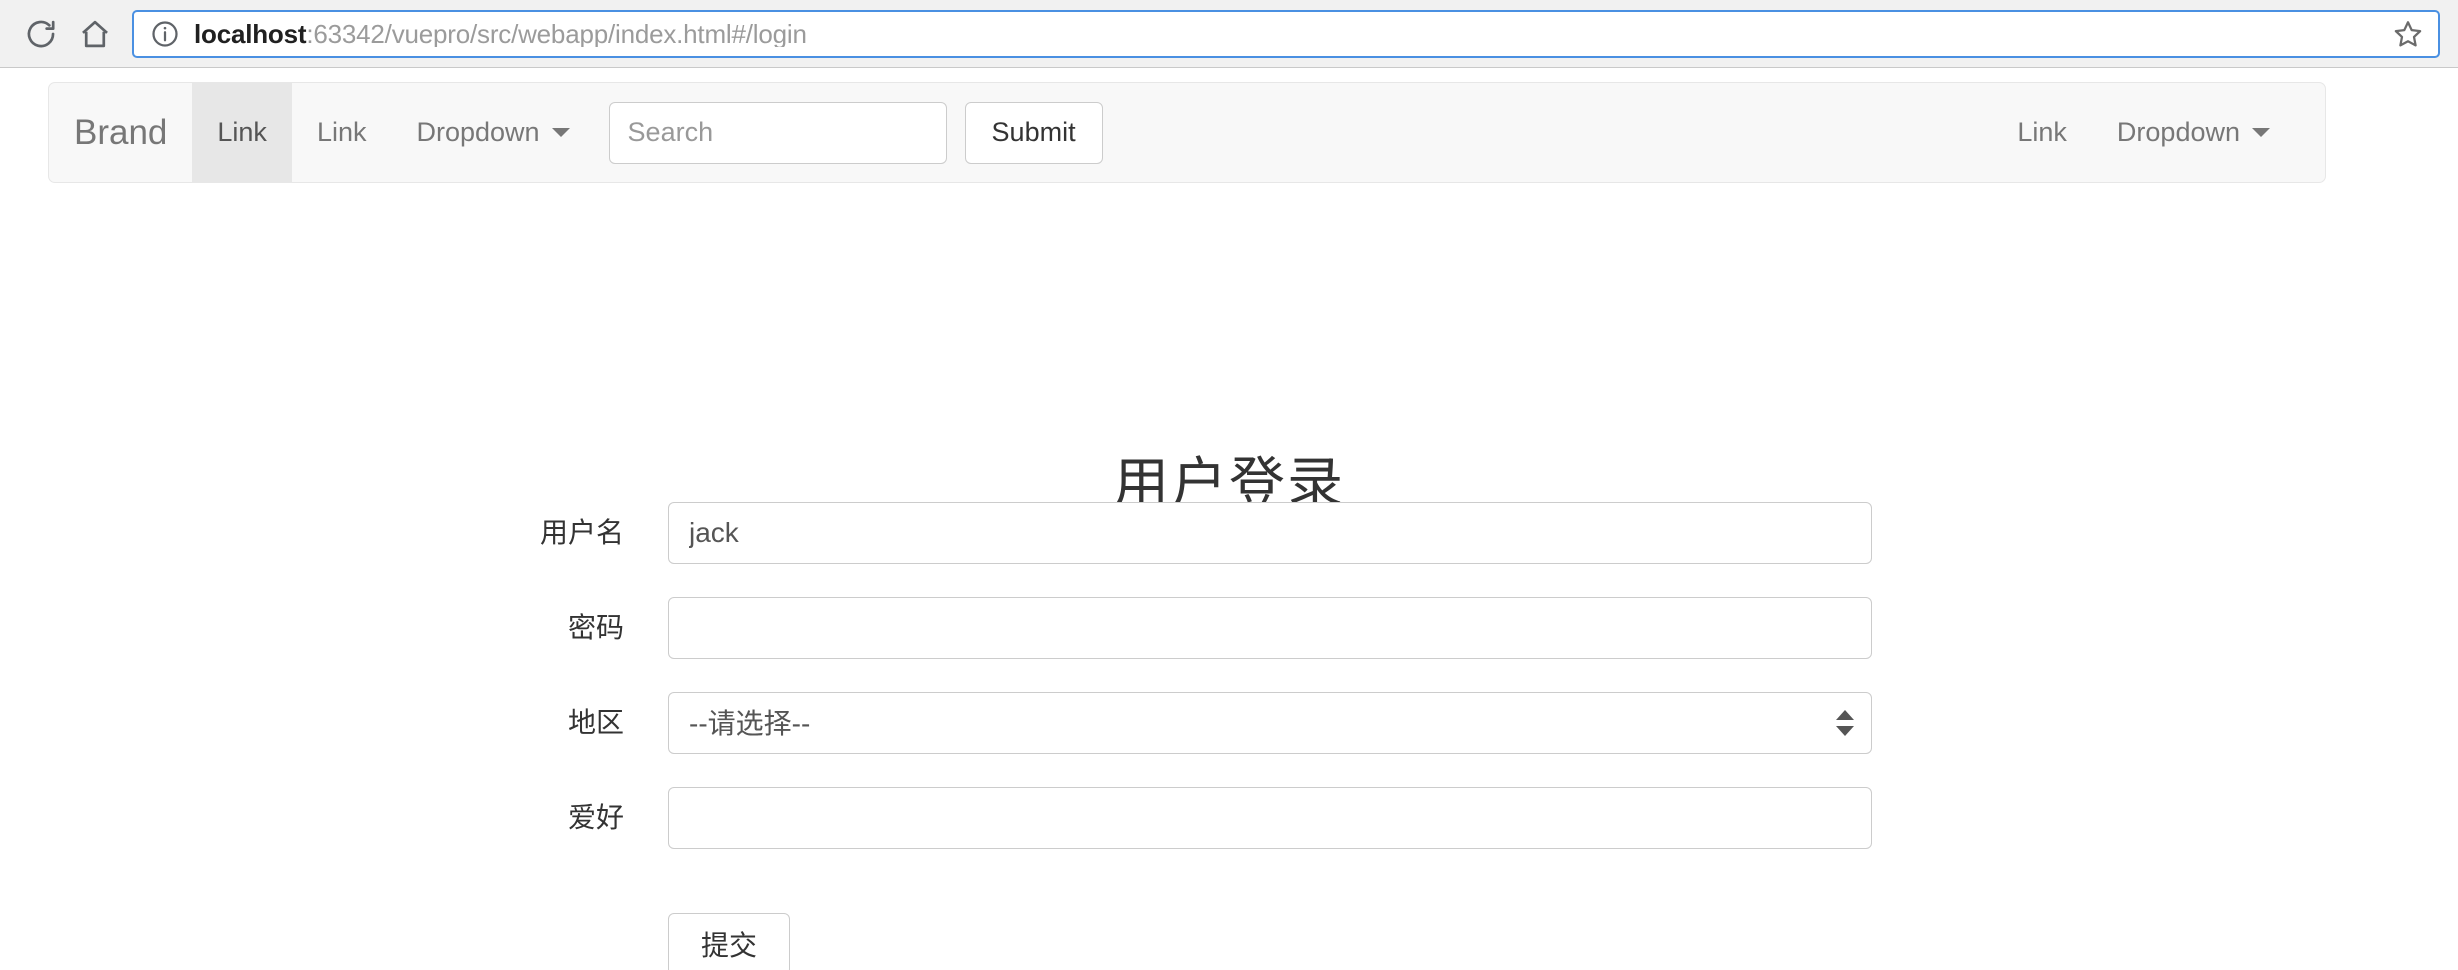 The height and width of the screenshot is (970, 2458). I want to click on username-label: 用户名, so click(581, 532).